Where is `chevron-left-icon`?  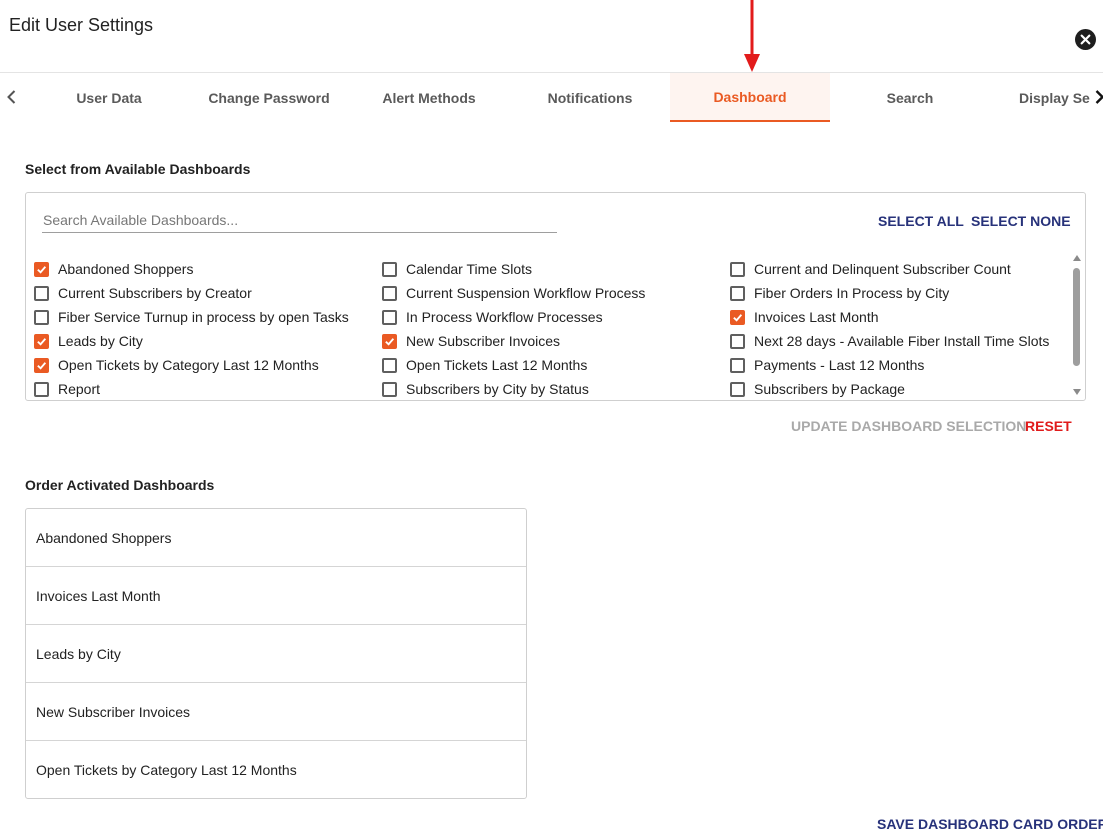
chevron-left-icon is located at coordinates (10, 97).